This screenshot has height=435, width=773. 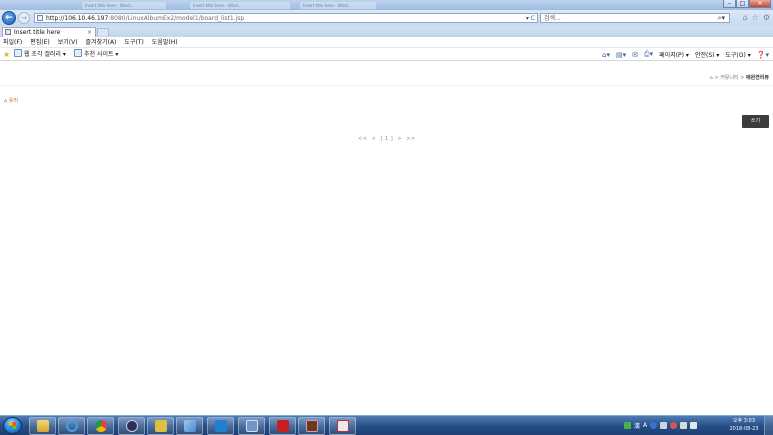 What do you see at coordinates (89, 32) in the screenshot?
I see `close-icon: ×` at bounding box center [89, 32].